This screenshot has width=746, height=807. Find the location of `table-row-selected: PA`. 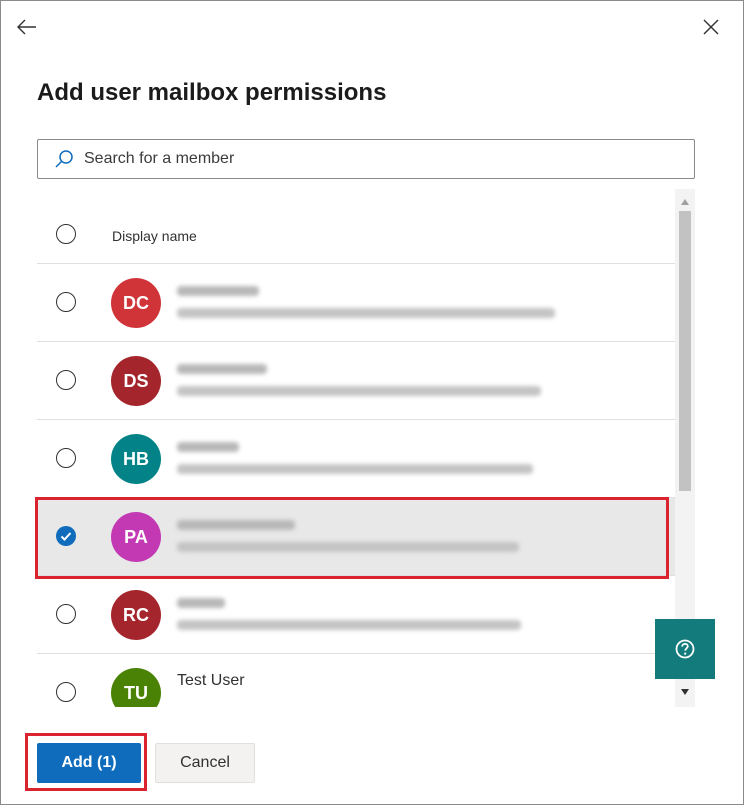

table-row-selected: PA is located at coordinates (356, 537).